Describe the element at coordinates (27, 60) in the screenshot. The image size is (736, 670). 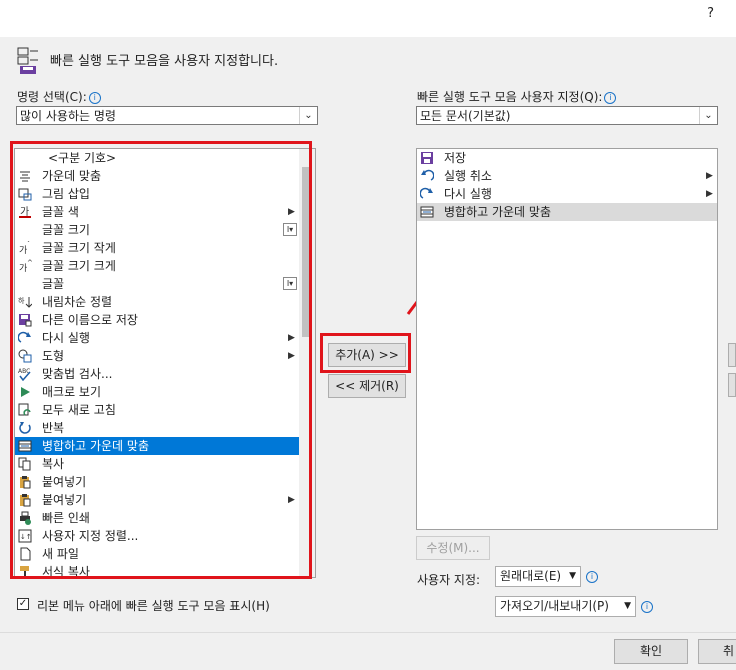
I see `quick-access-toolbar-icon` at that location.